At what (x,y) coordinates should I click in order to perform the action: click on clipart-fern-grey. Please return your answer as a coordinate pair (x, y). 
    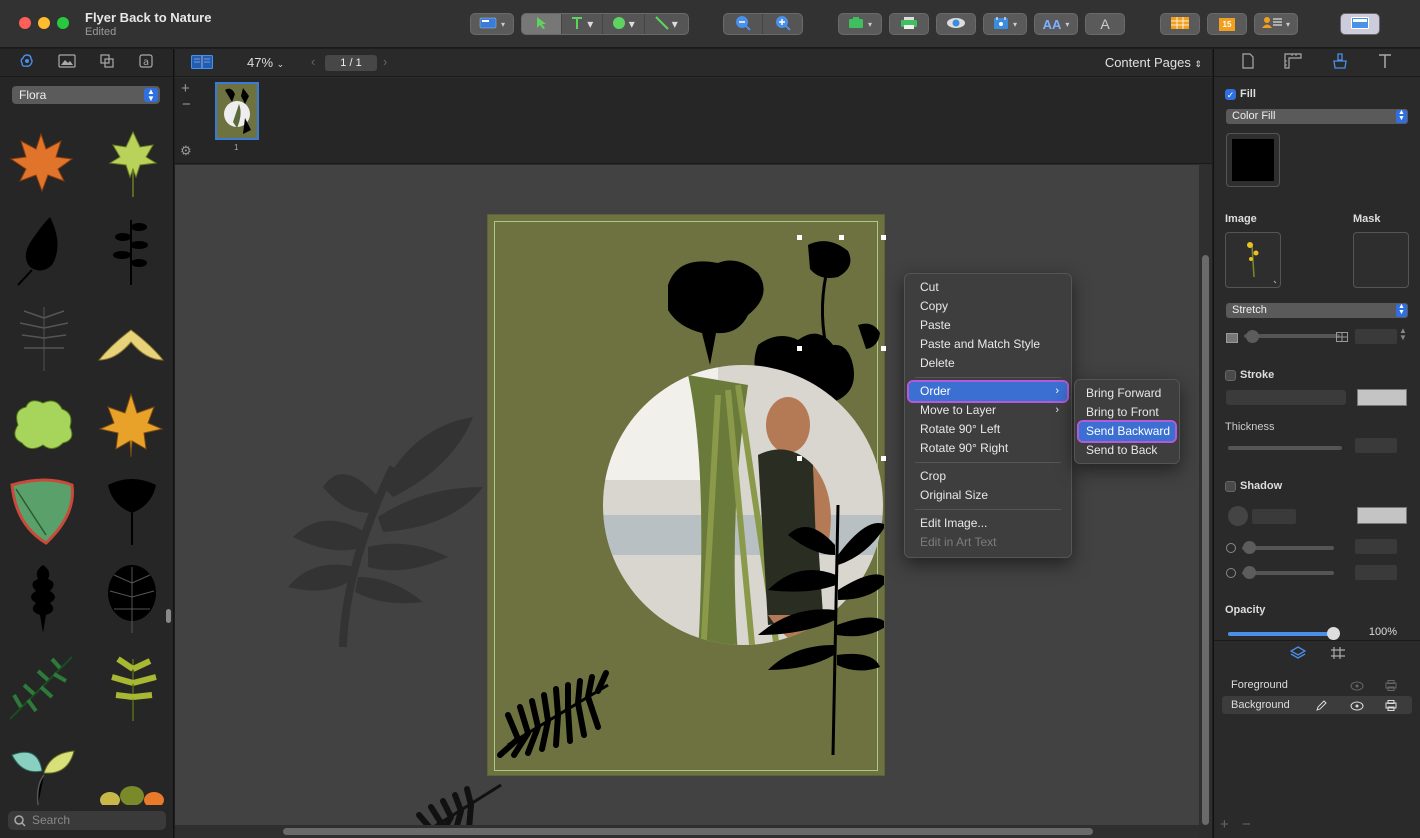
    Looking at the image, I should click on (49, 338).